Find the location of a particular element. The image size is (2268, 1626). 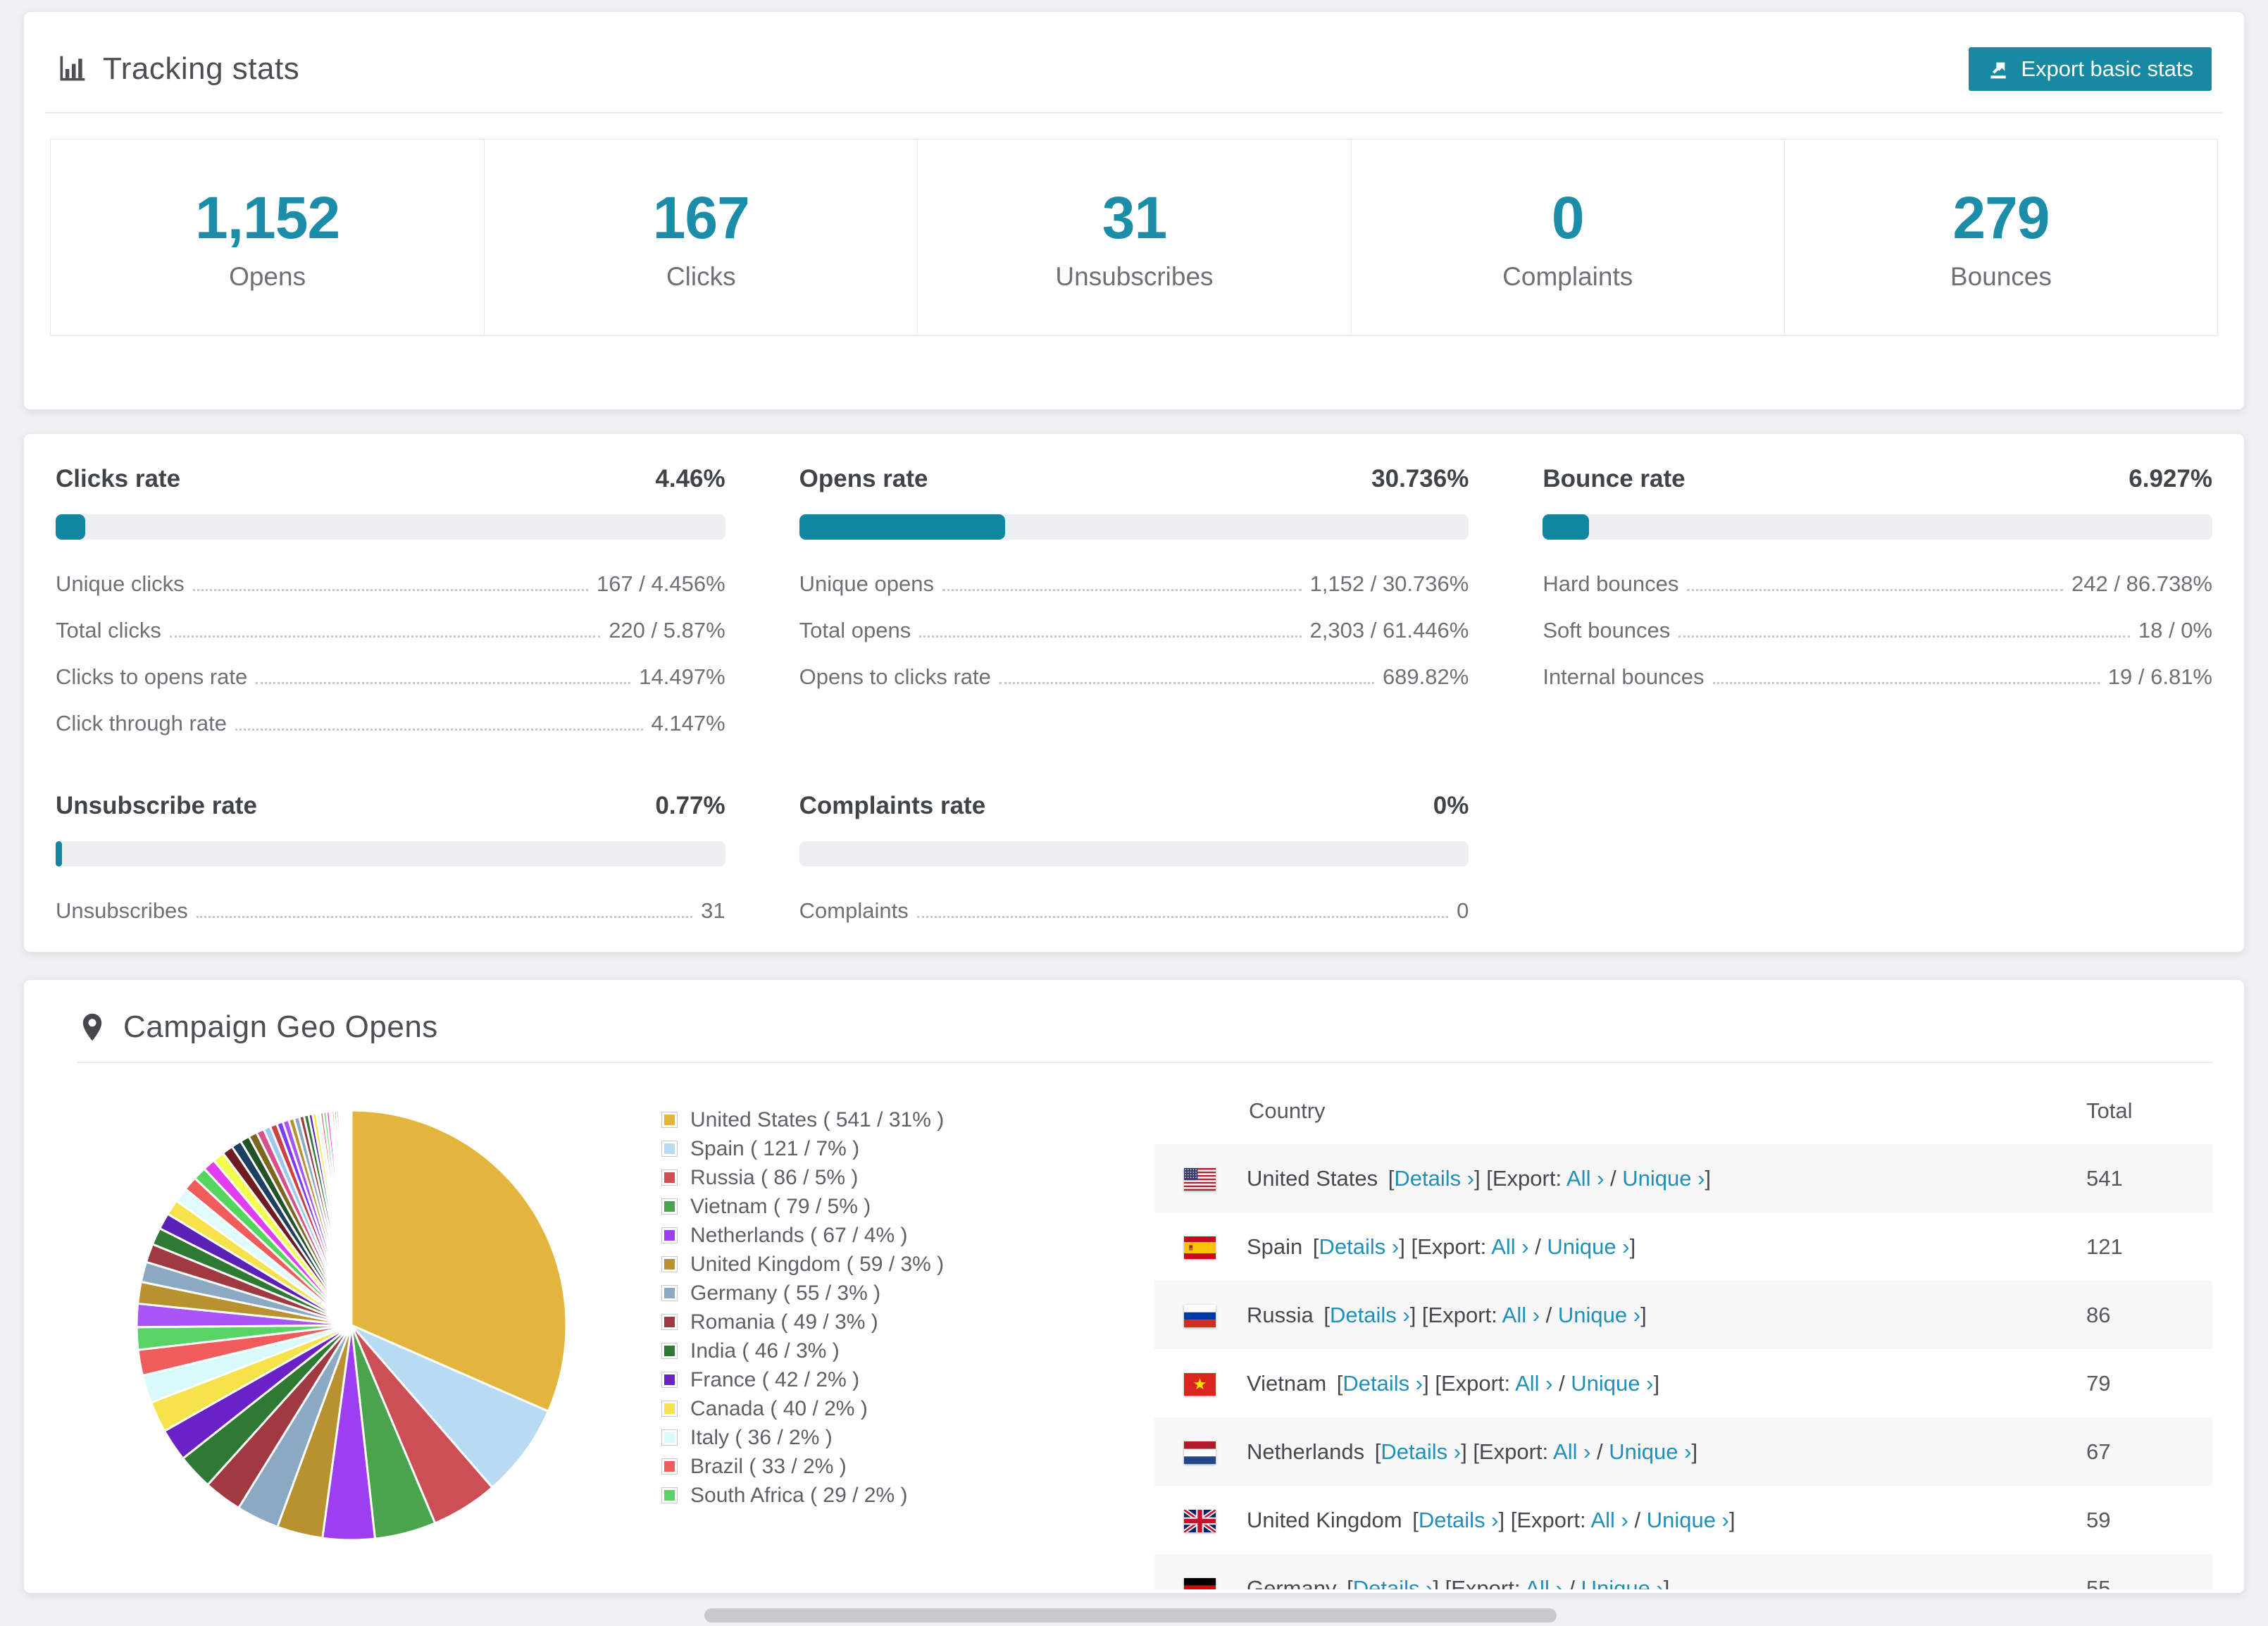

rate-block-header: Complaints rate 0% is located at coordinates (1134, 806).